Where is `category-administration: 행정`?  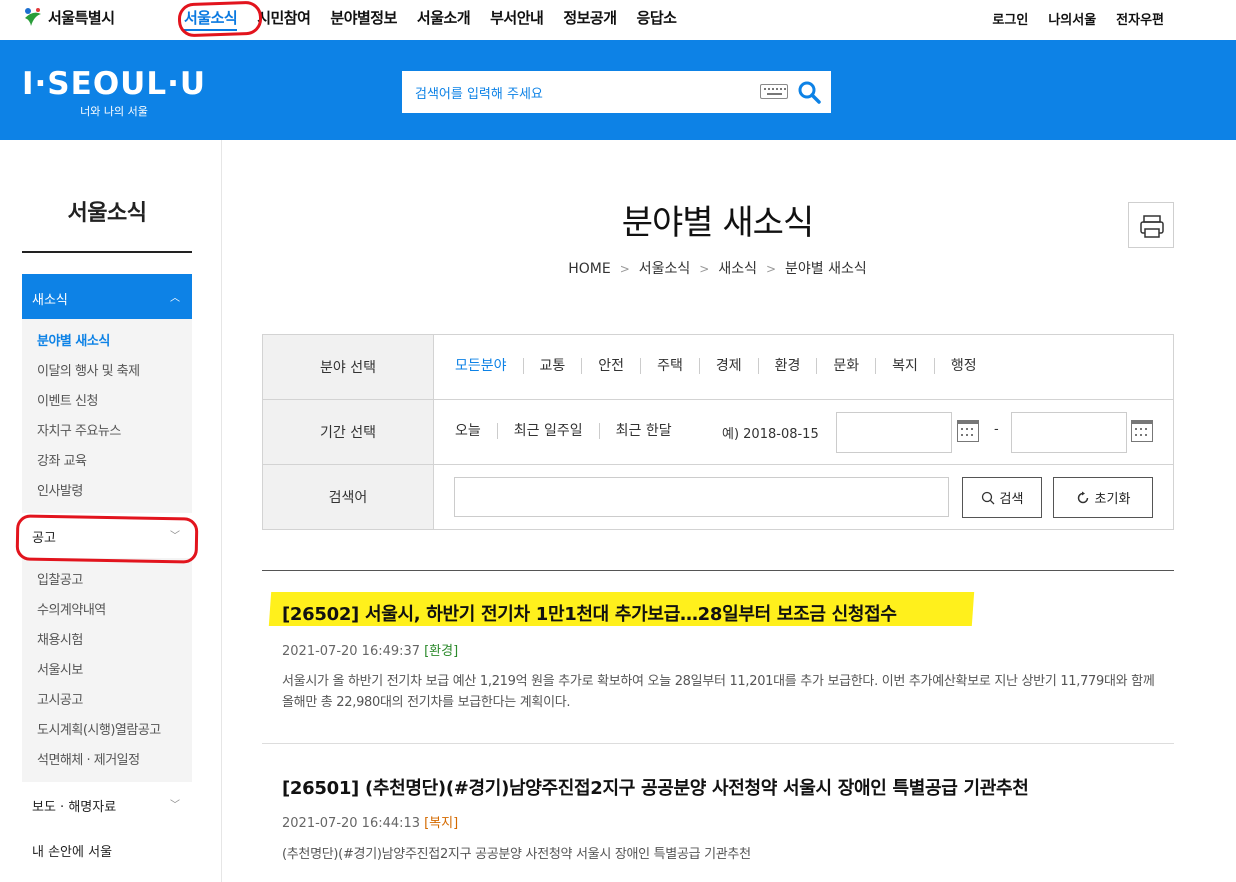 category-administration: 행정 is located at coordinates (963, 366).